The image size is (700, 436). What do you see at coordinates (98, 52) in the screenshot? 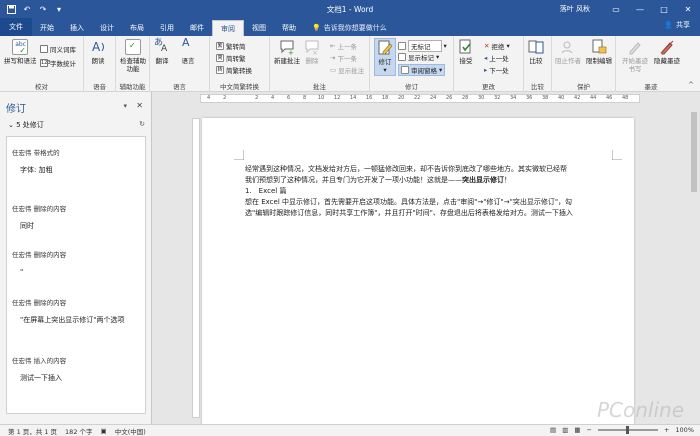
I see `read-aloud-button: A 朗读` at bounding box center [98, 52].